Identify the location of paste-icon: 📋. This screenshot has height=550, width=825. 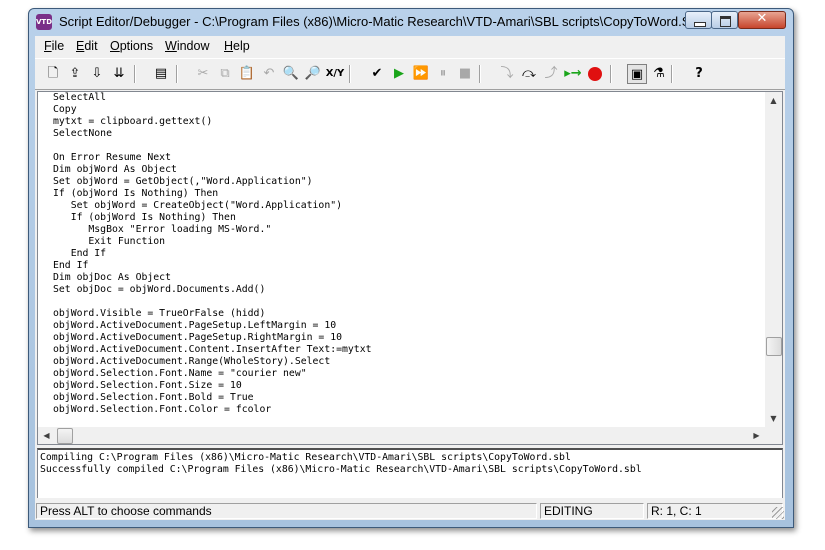
(247, 74).